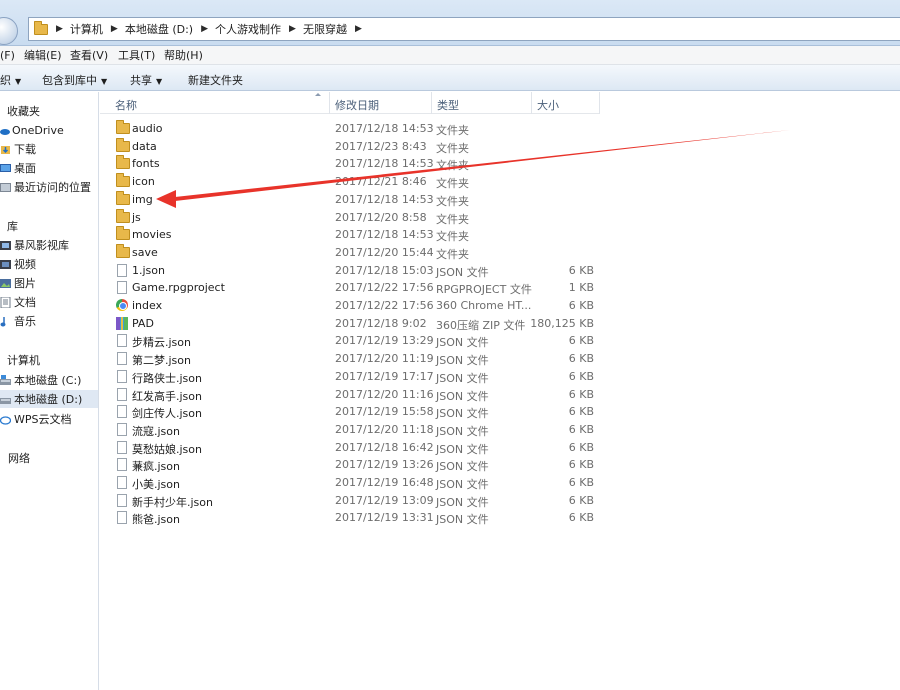  Describe the element at coordinates (18, 168) in the screenshot. I see `nav-desktop: 桌面` at that location.